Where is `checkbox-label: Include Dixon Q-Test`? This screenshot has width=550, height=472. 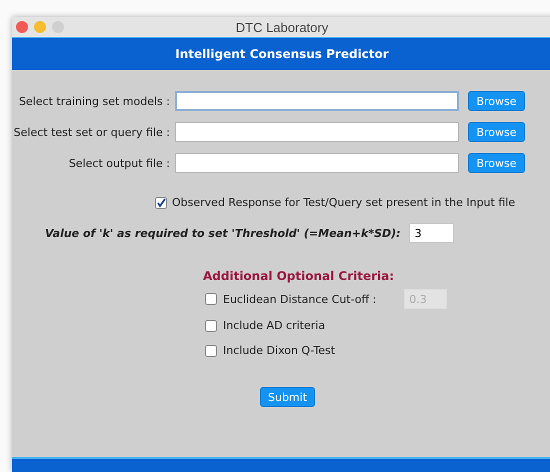 checkbox-label: Include Dixon Q-Test is located at coordinates (279, 350).